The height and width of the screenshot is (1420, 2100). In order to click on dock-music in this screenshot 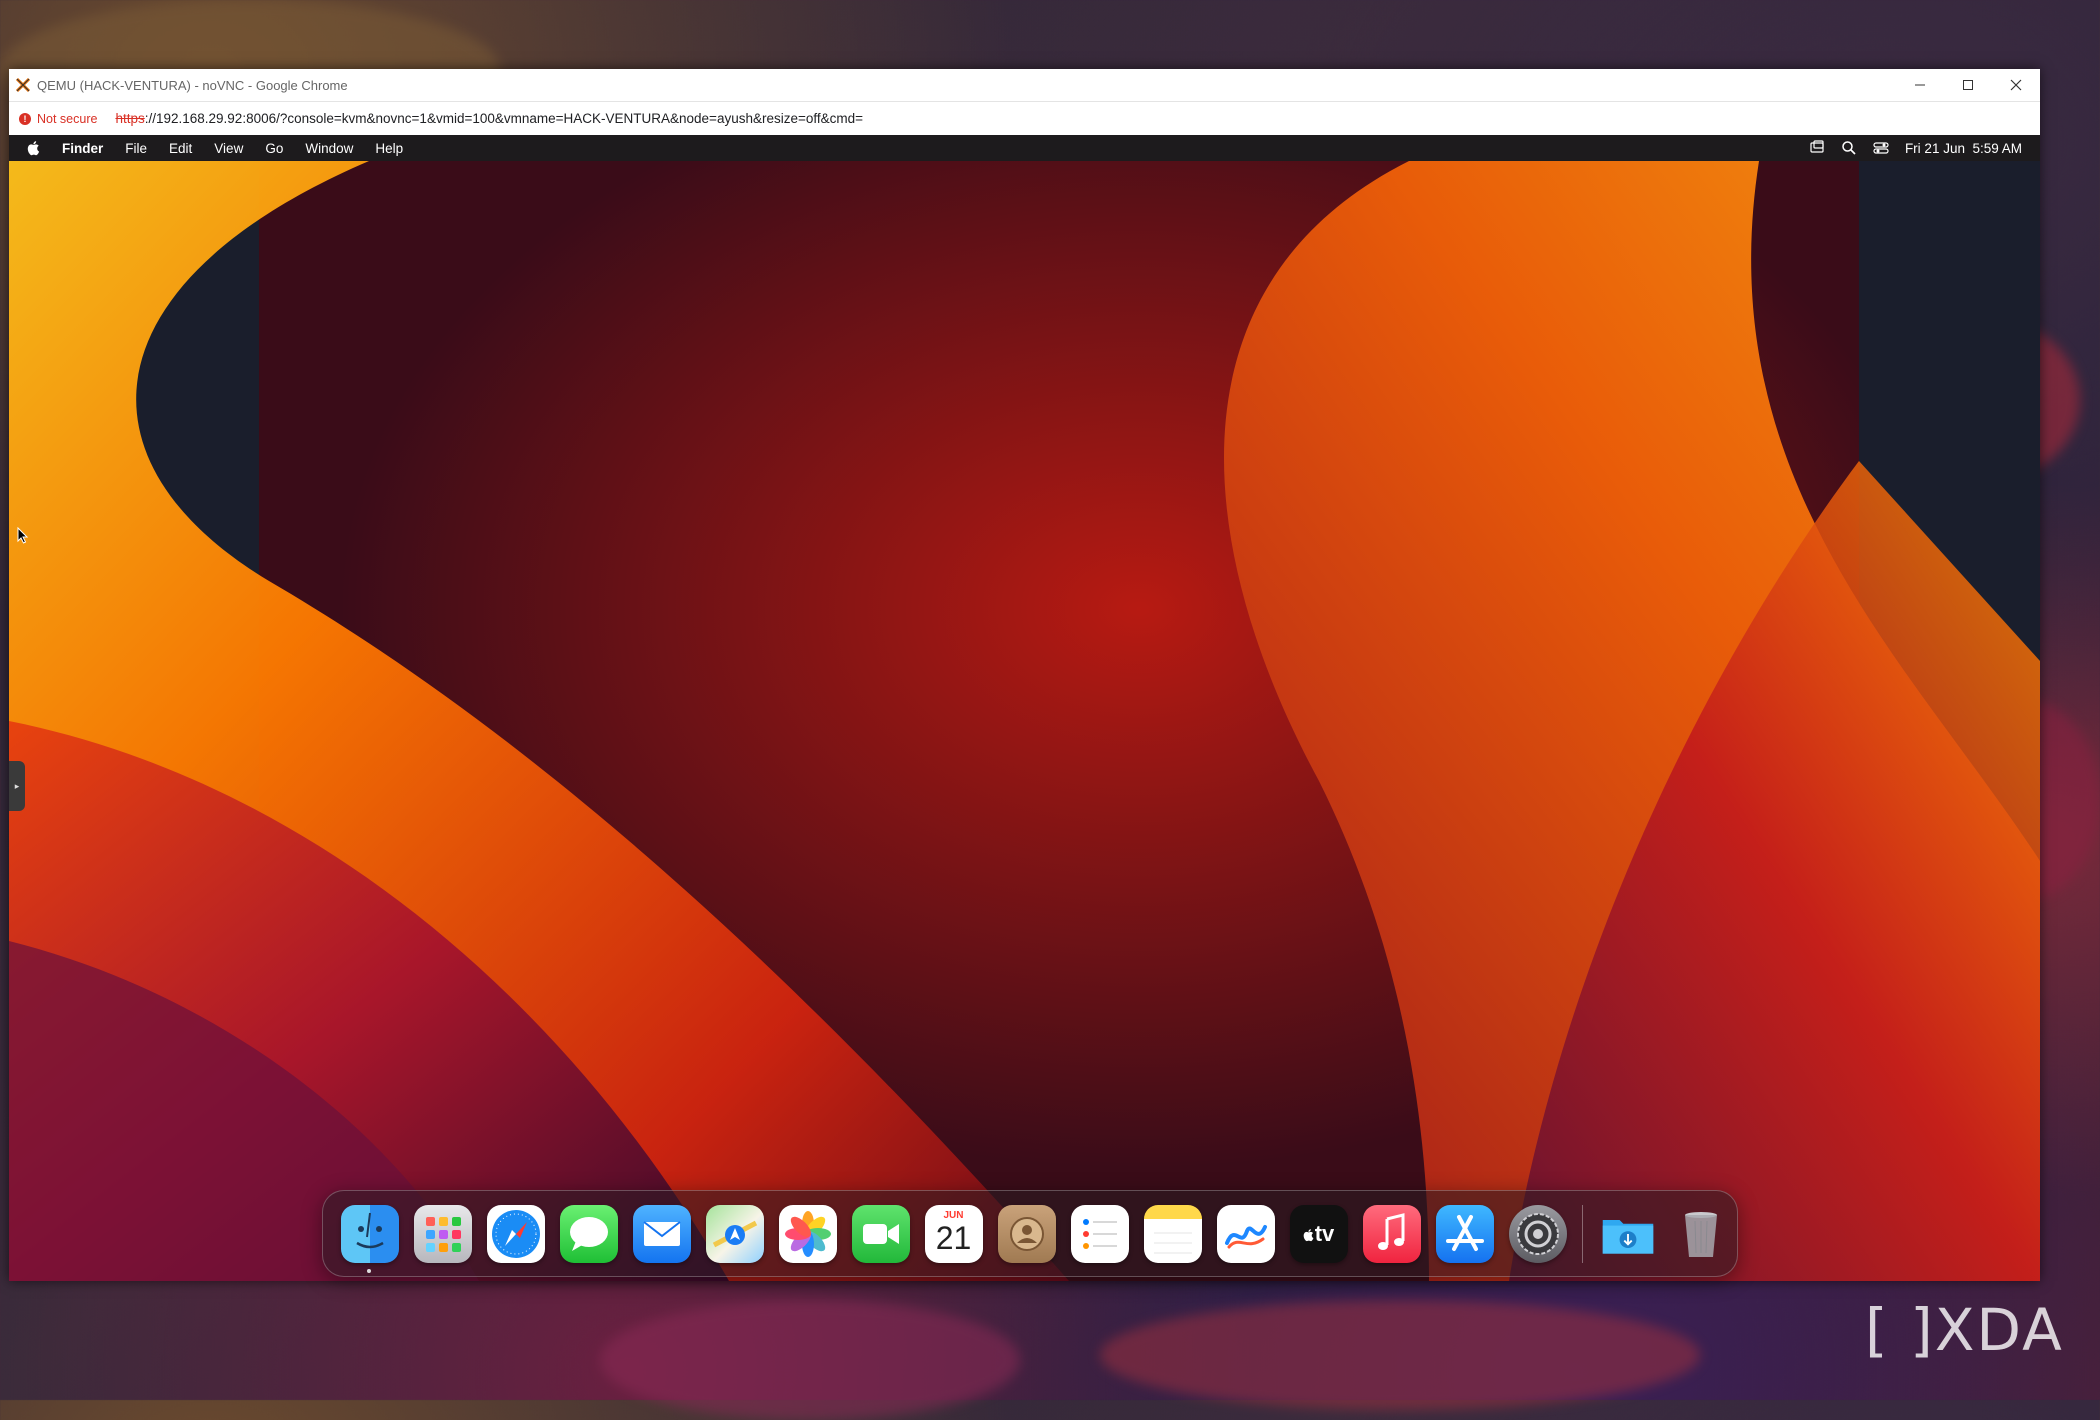, I will do `click(1391, 1233)`.